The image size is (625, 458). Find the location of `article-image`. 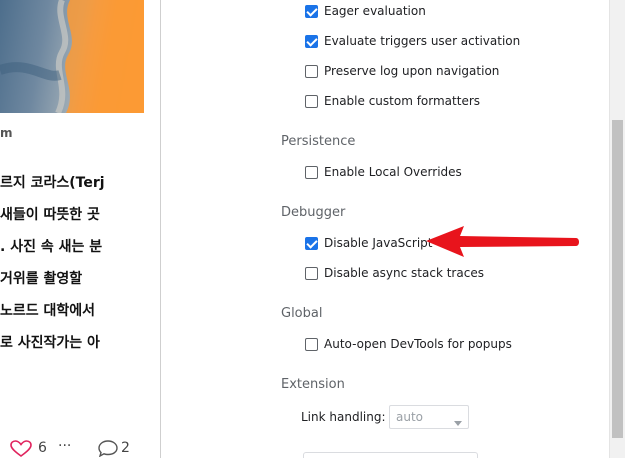

article-image is located at coordinates (72, 56).